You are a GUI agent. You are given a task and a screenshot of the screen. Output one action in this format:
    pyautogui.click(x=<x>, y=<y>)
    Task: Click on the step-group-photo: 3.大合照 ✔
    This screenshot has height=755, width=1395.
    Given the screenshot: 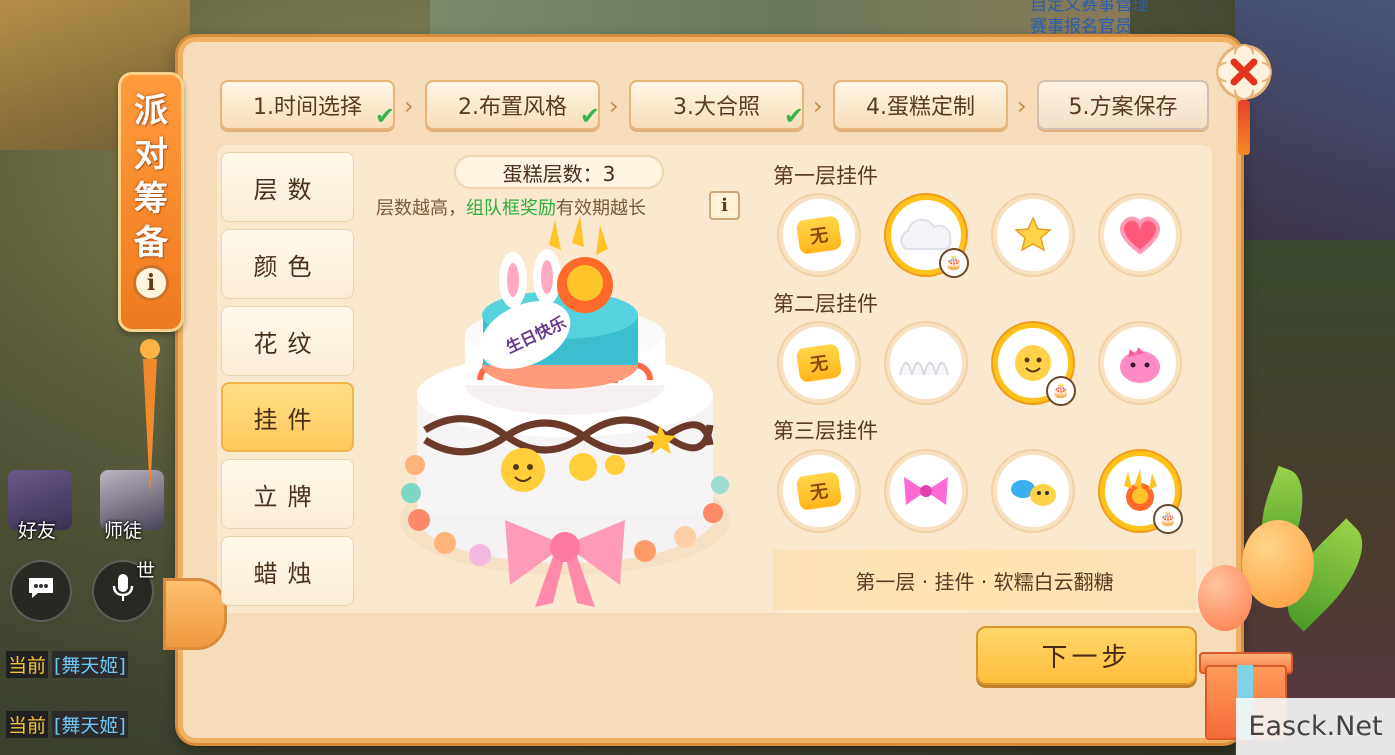 What is the action you would take?
    pyautogui.click(x=716, y=105)
    